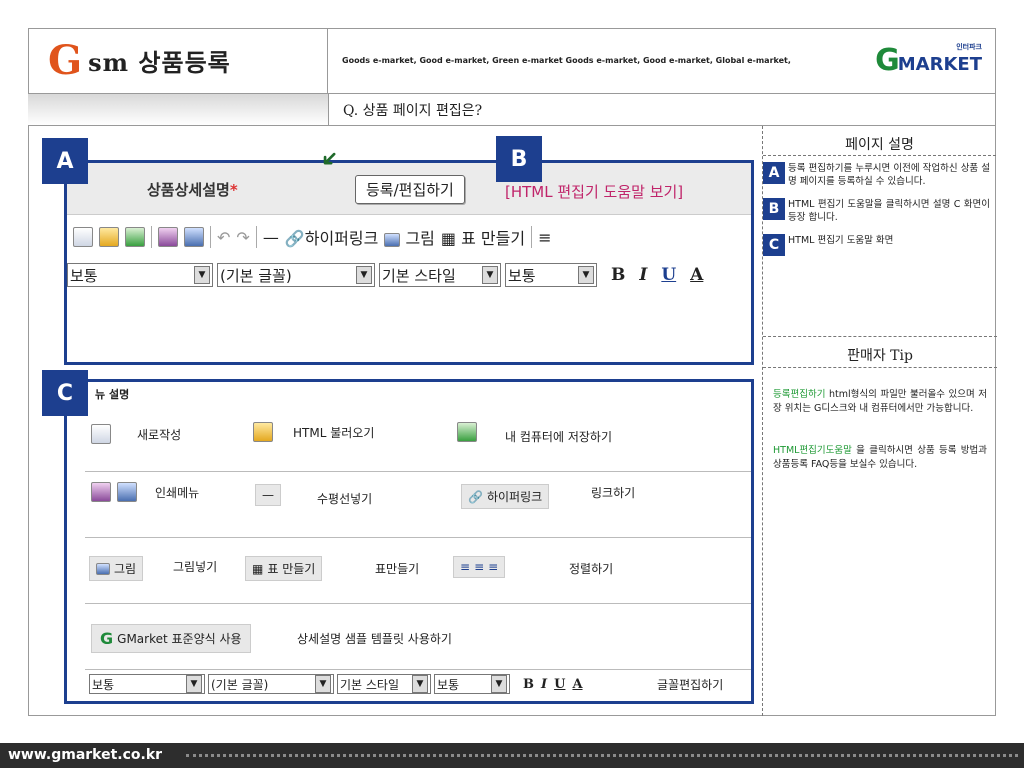 The width and height of the screenshot is (1024, 768). What do you see at coordinates (284, 568) in the screenshot?
I see `table-chip: ▦ 표 만들기` at bounding box center [284, 568].